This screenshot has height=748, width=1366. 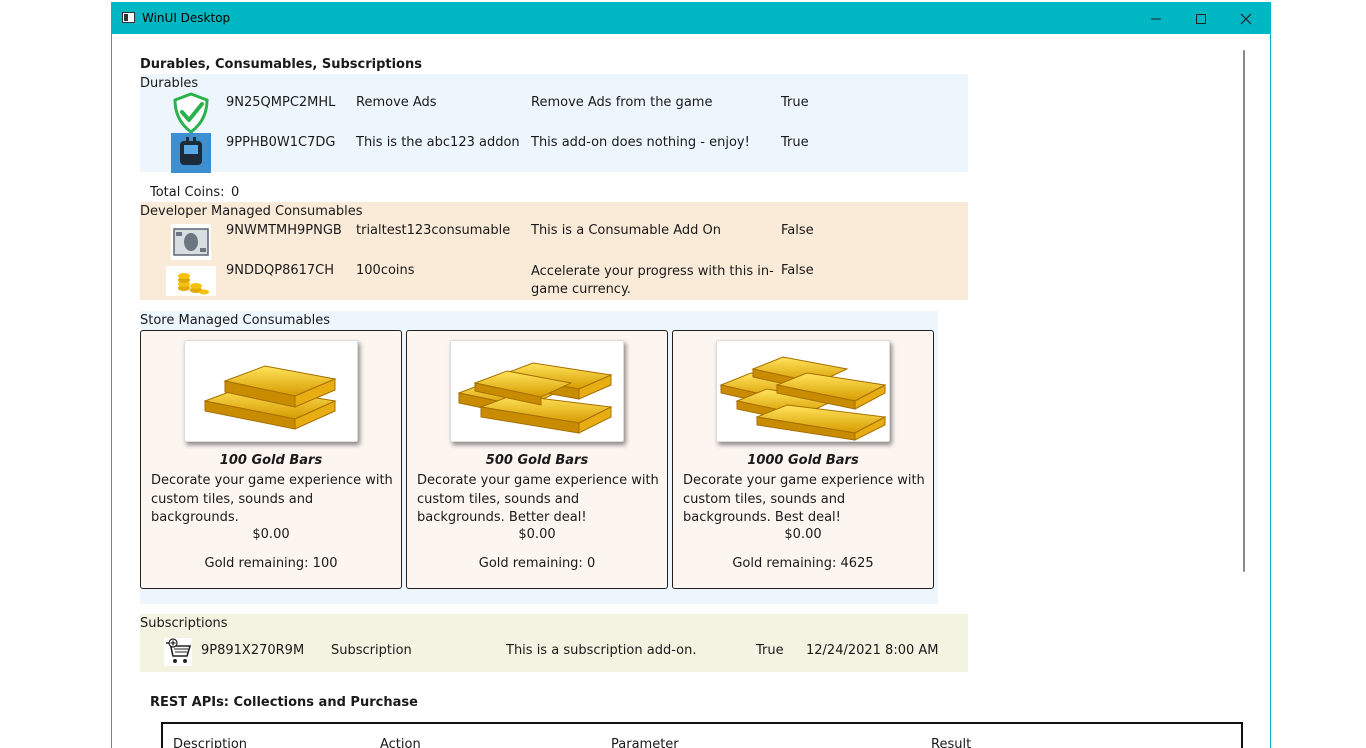 What do you see at coordinates (702, 735) in the screenshot?
I see `rest-api-table: Description Action Parameter Result` at bounding box center [702, 735].